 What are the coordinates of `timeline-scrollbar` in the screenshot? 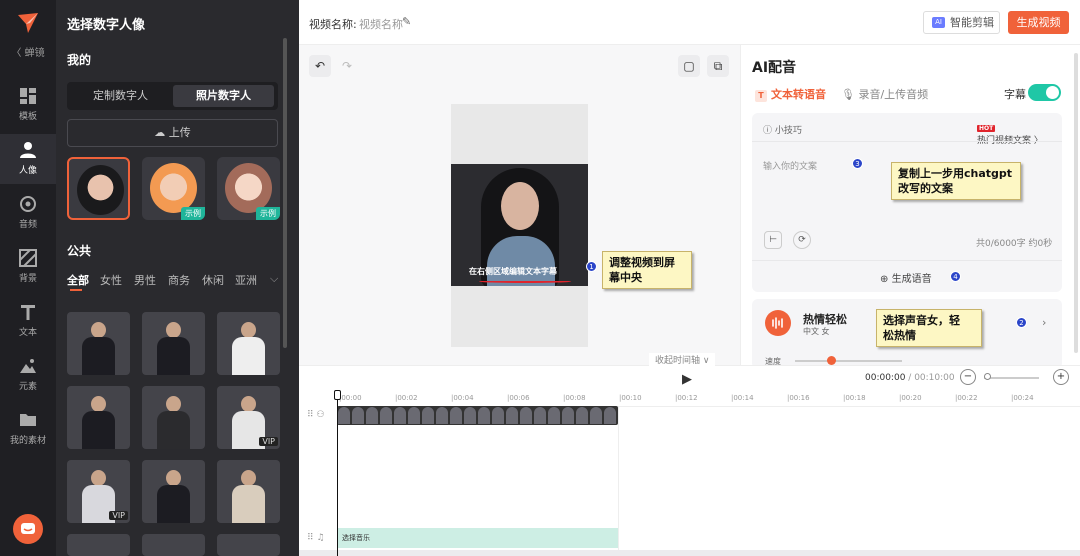 It's located at (689, 553).